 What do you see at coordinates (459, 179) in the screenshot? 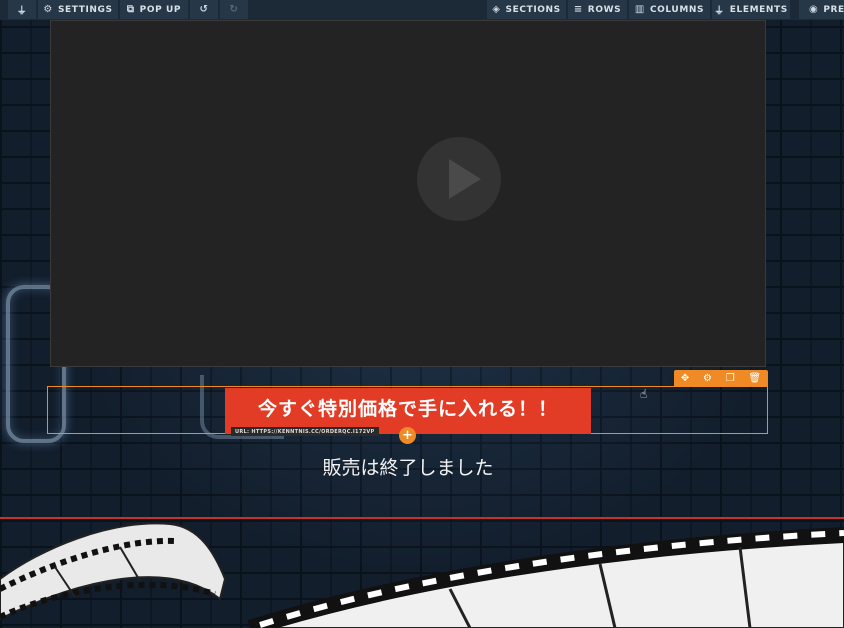
I see `play-button-icon` at bounding box center [459, 179].